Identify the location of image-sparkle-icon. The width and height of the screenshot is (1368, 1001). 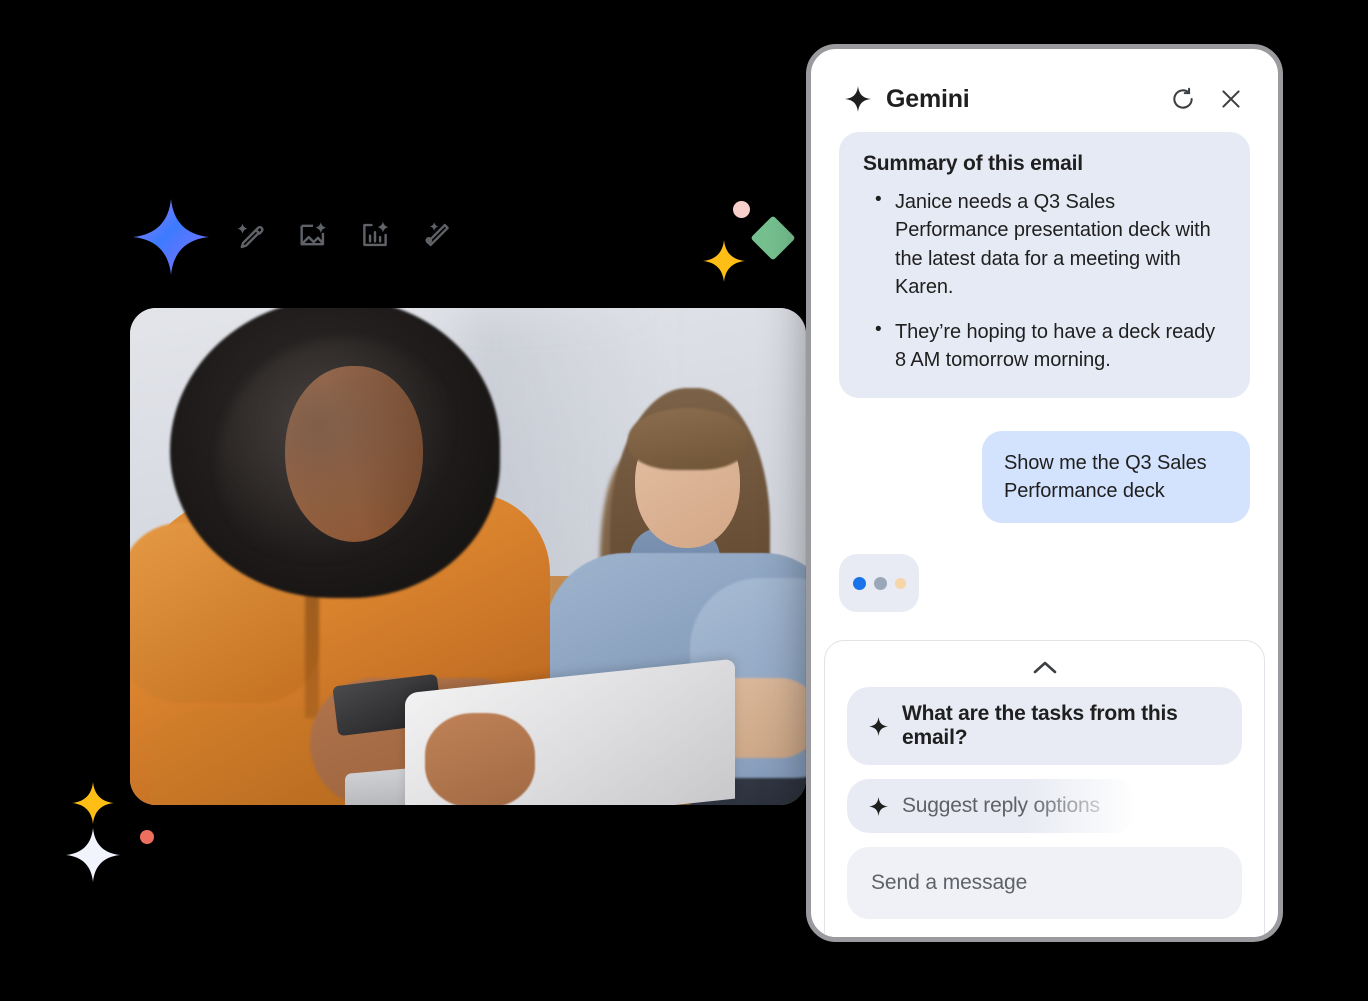
(313, 234).